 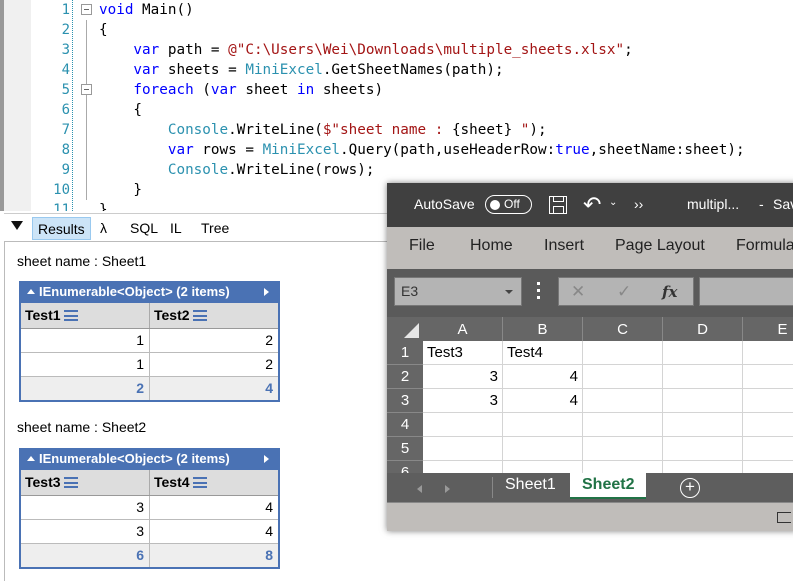 I want to click on column-header: C, so click(x=623, y=329).